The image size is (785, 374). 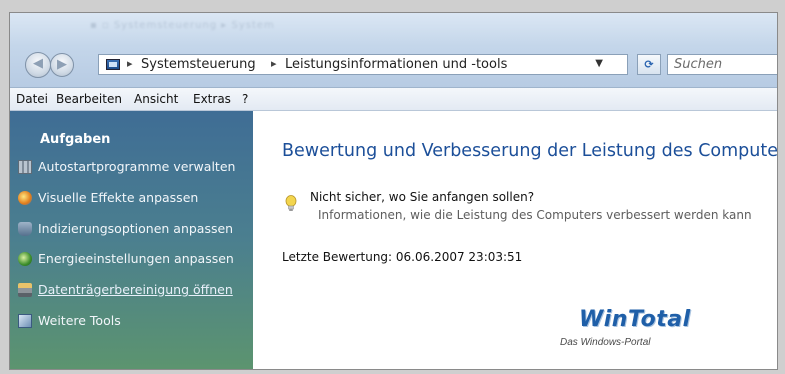 I want to click on refresh-button: ⟳, so click(x=649, y=64).